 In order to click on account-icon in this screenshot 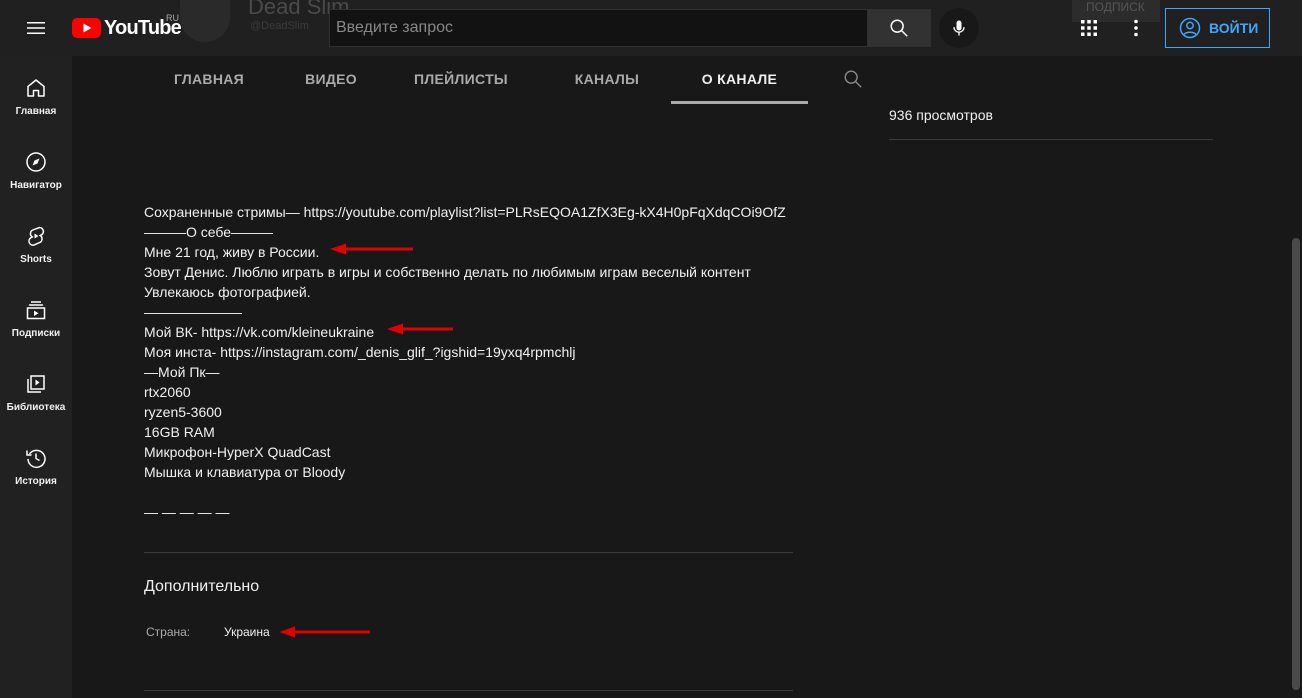, I will do `click(1190, 28)`.